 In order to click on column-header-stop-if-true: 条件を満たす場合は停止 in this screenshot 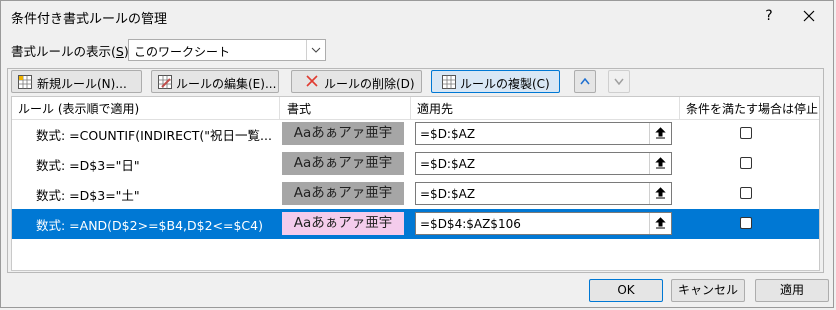, I will do `click(752, 109)`.